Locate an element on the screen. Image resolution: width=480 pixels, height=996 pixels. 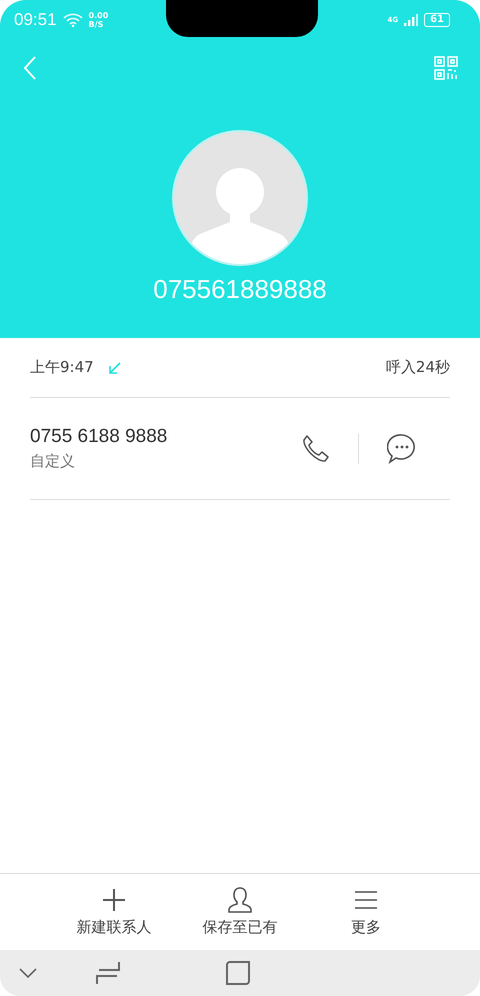
battery-level: 61 is located at coordinates (437, 20).